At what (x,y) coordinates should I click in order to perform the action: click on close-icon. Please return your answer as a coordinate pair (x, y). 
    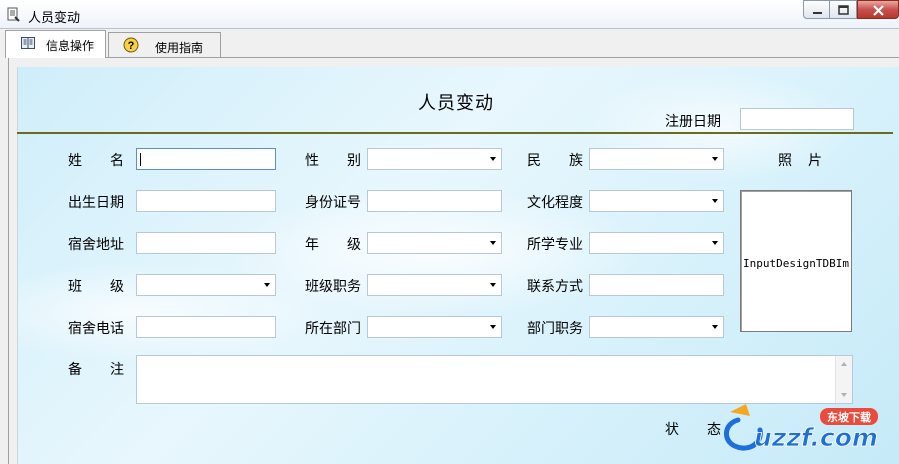
    Looking at the image, I should click on (878, 10).